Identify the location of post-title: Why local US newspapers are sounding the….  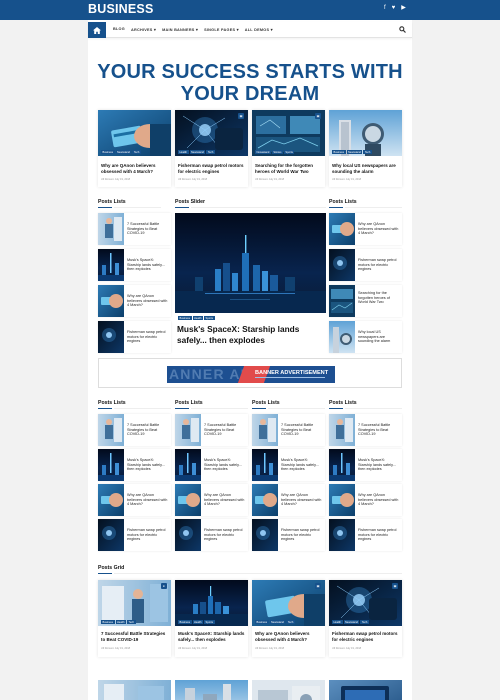
(365, 168).